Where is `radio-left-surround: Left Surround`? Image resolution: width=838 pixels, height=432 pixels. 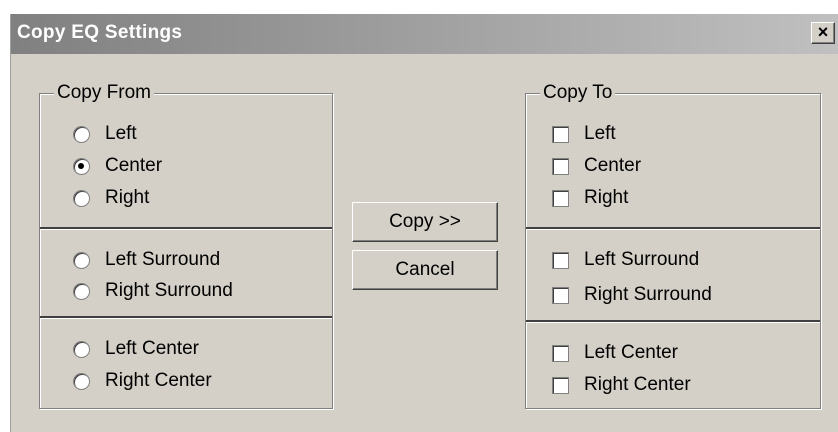 radio-left-surround: Left Surround is located at coordinates (146, 260).